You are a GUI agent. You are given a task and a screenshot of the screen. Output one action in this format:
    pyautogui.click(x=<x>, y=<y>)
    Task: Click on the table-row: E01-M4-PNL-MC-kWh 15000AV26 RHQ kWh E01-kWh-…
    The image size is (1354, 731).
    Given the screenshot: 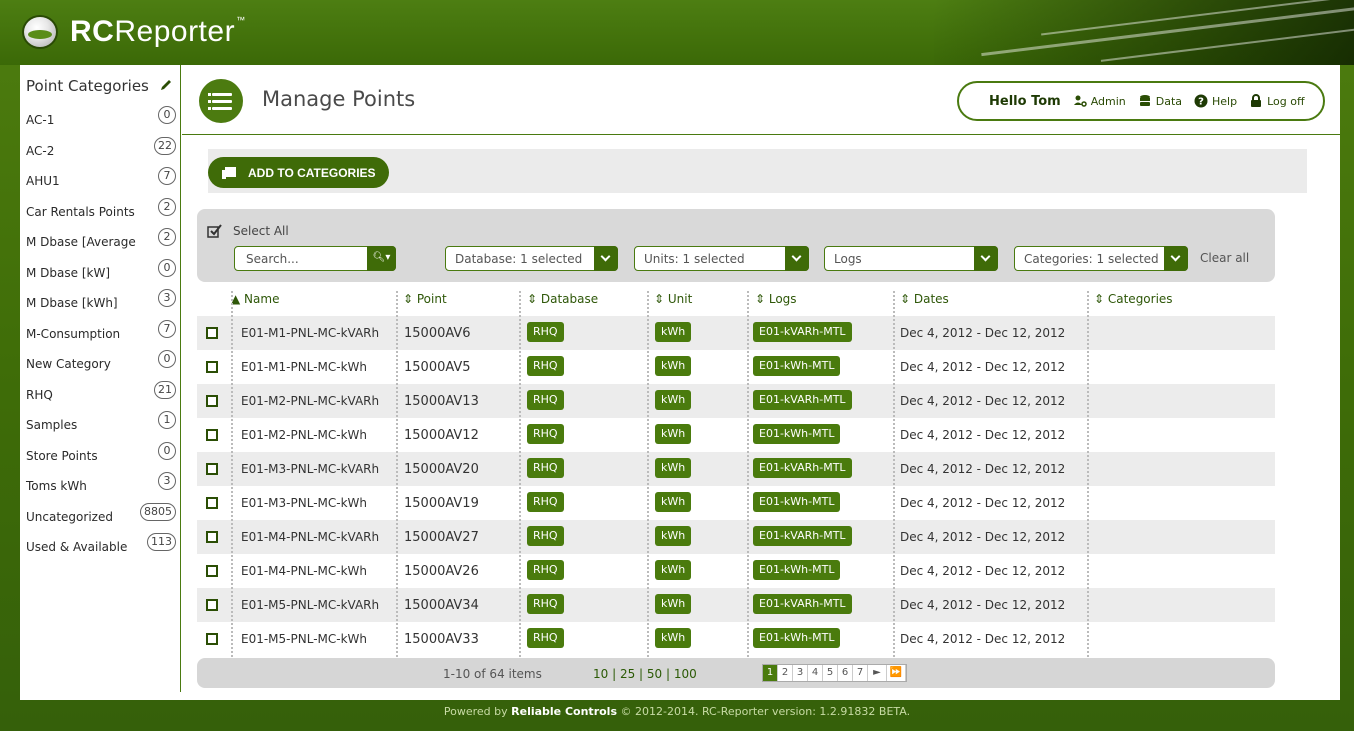 What is the action you would take?
    pyautogui.click(x=736, y=571)
    